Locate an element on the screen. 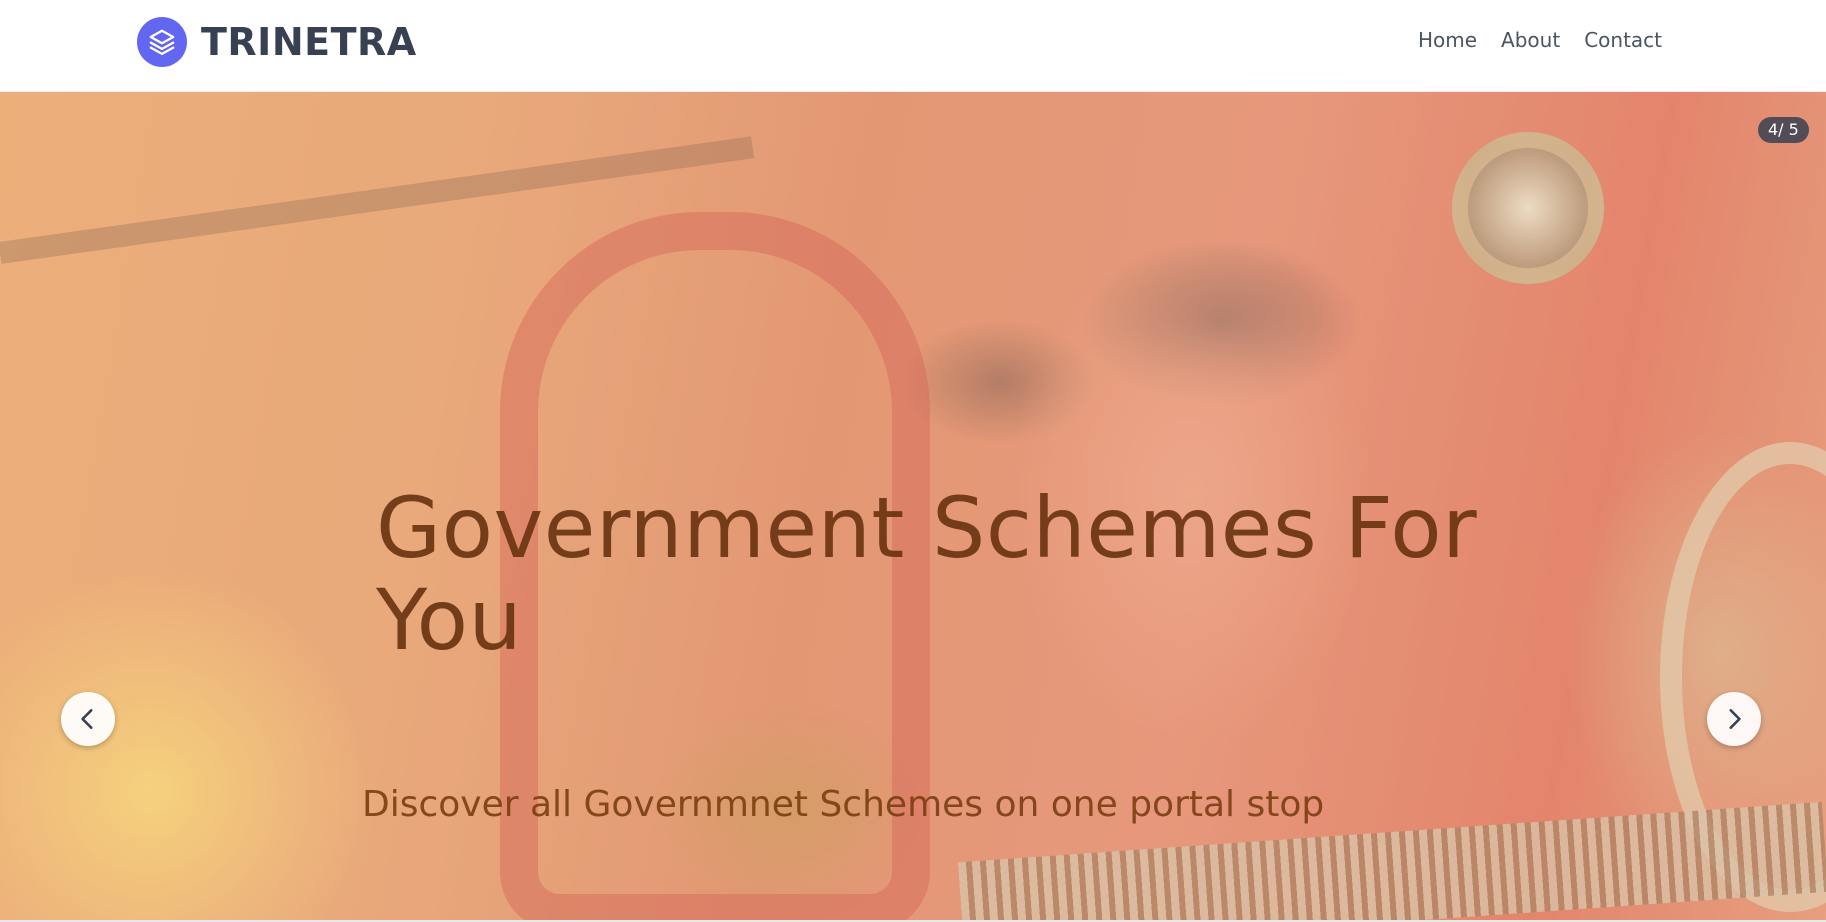 This screenshot has height=922, width=1826. nav-link-home: Home is located at coordinates (1447, 40).